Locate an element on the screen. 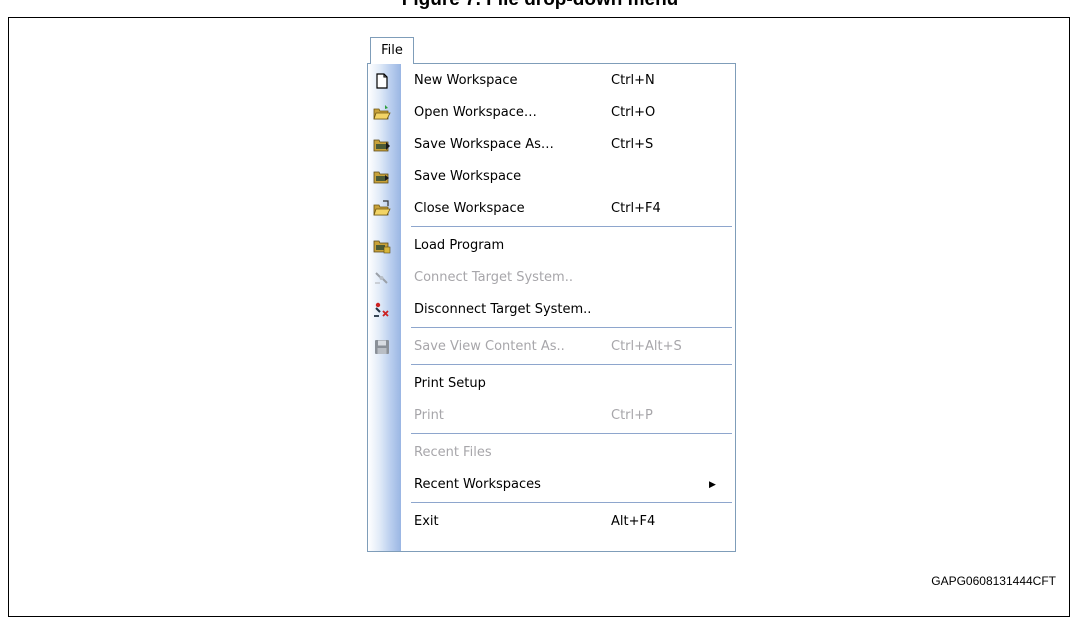 Image resolution: width=1080 pixels, height=617 pixels. menu-item-recent-workspaces: Recent Workspaces ▶ is located at coordinates (551, 485).